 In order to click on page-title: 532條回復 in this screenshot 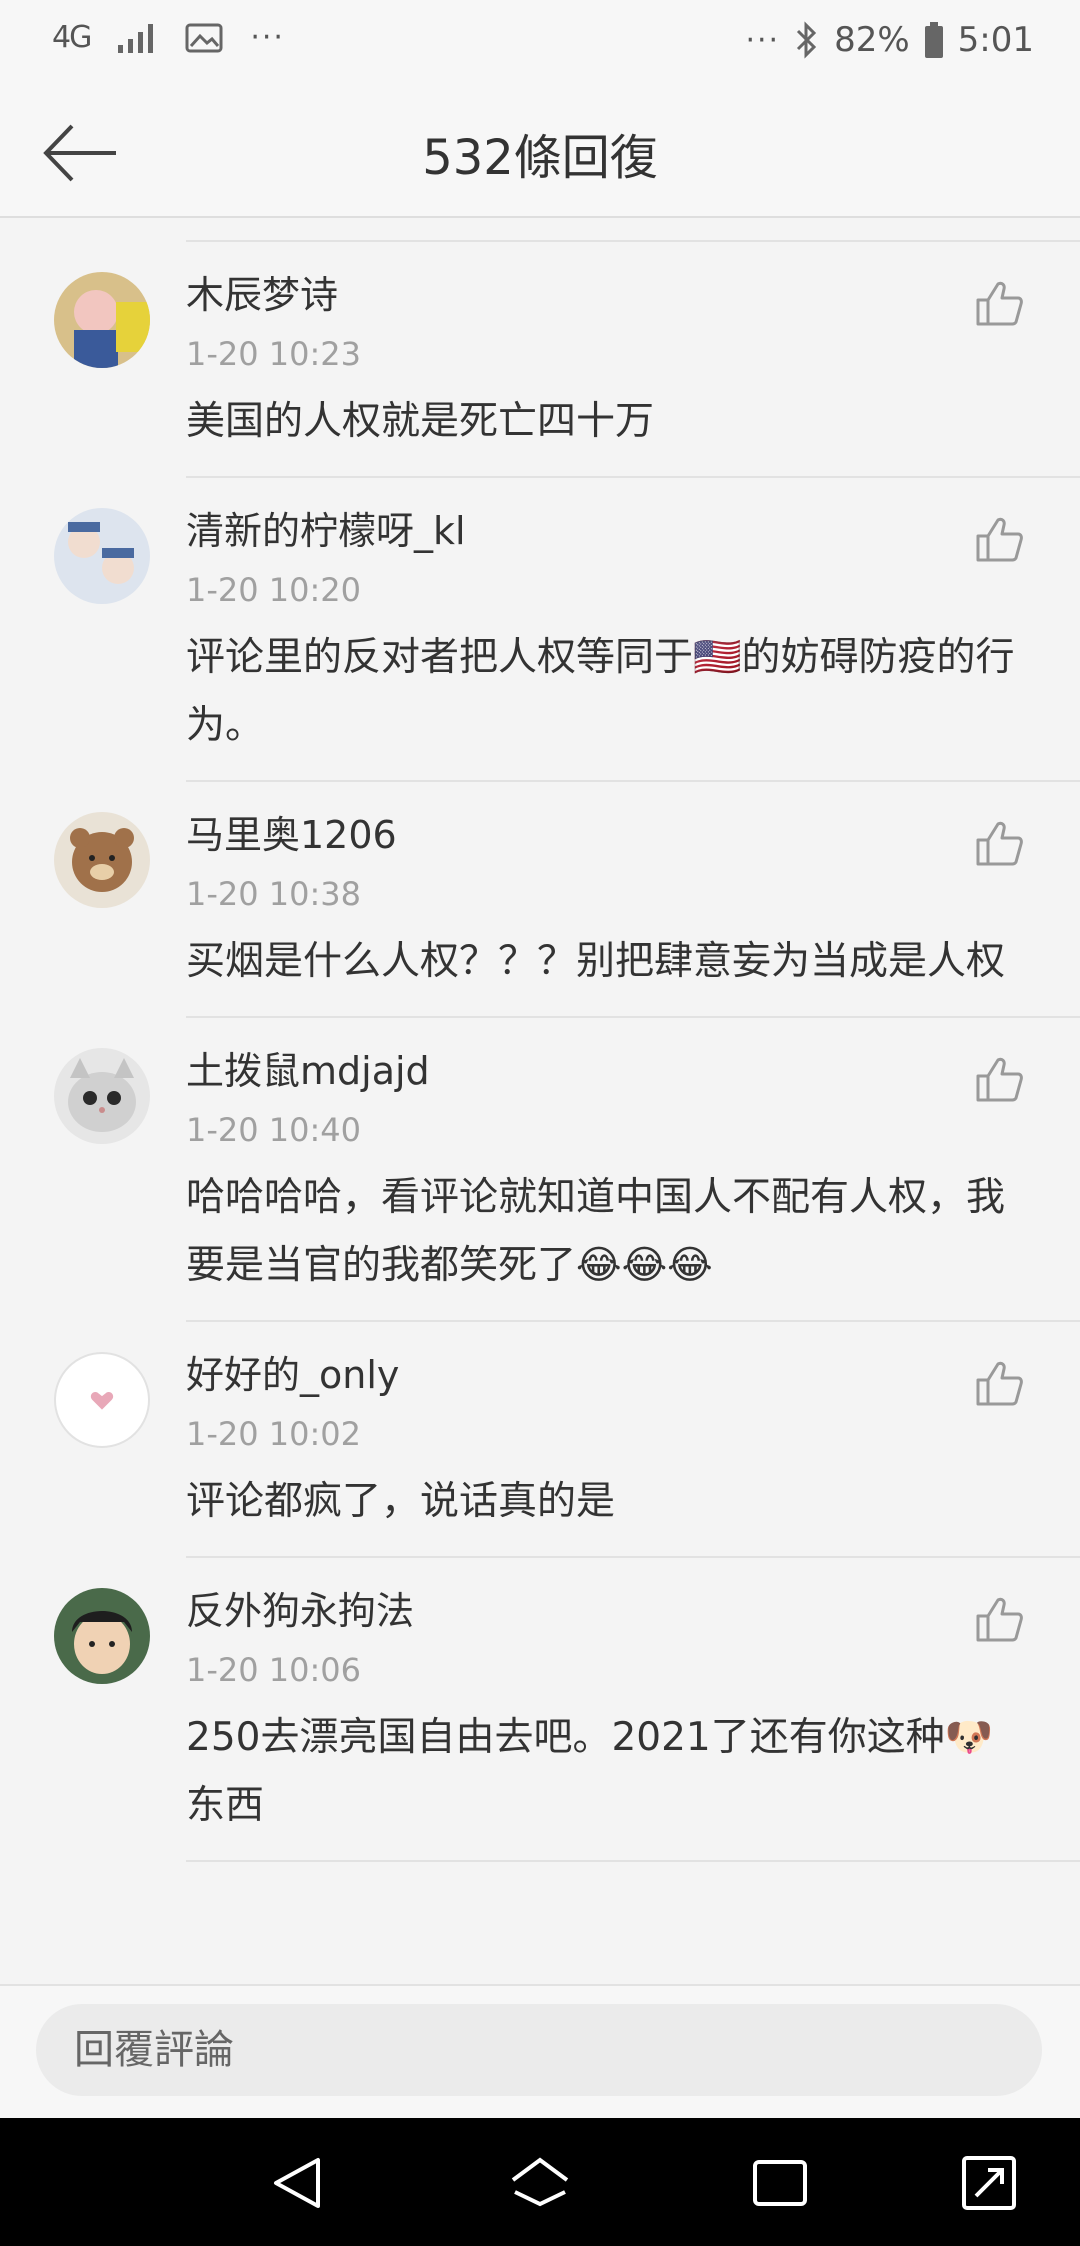, I will do `click(540, 158)`.